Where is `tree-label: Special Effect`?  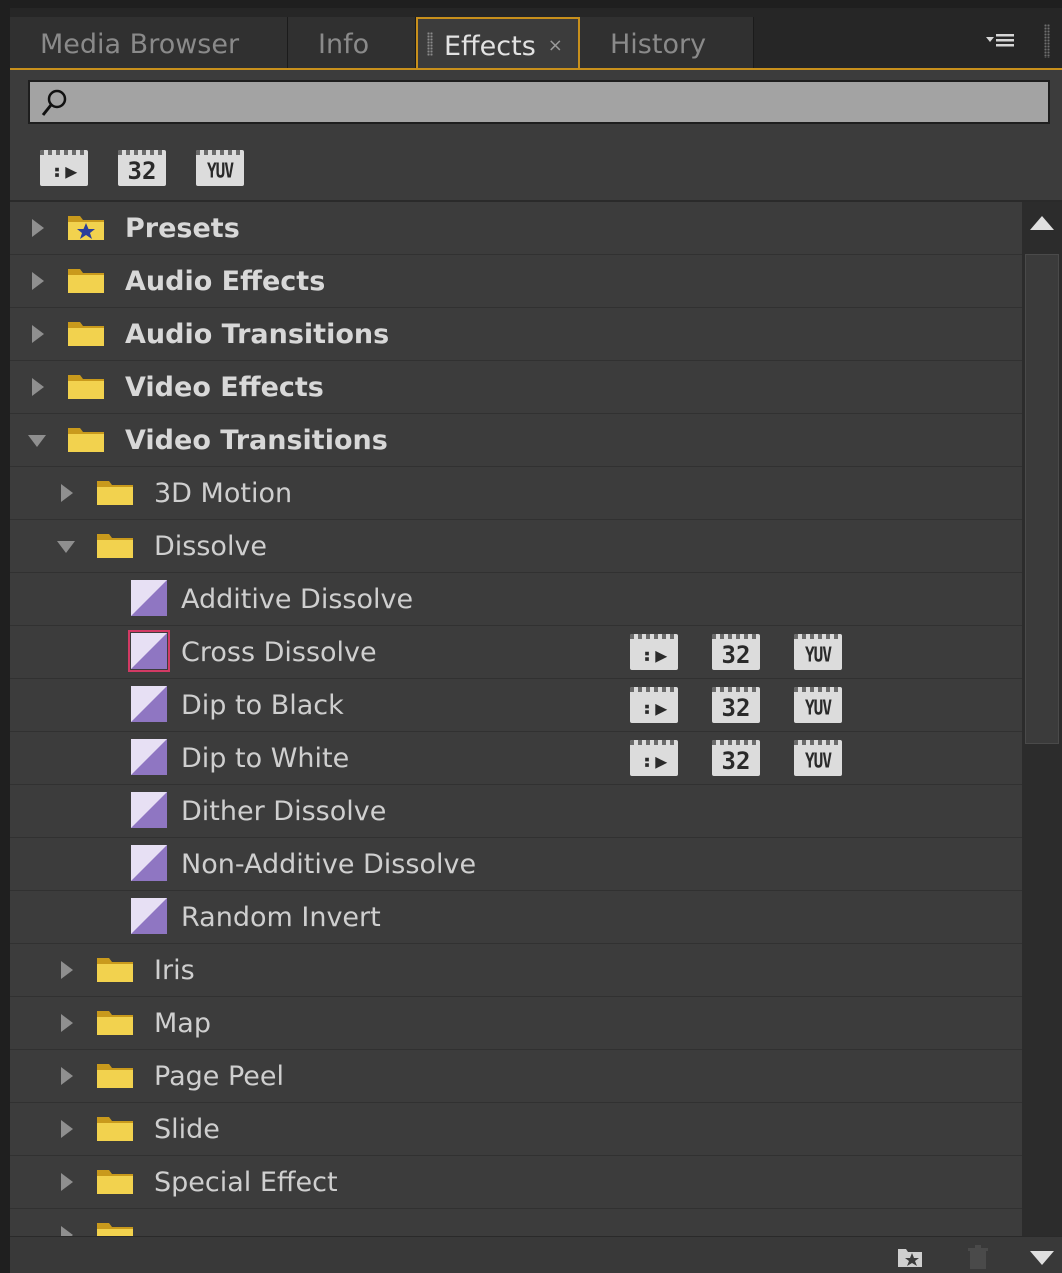
tree-label: Special Effect is located at coordinates (246, 1182).